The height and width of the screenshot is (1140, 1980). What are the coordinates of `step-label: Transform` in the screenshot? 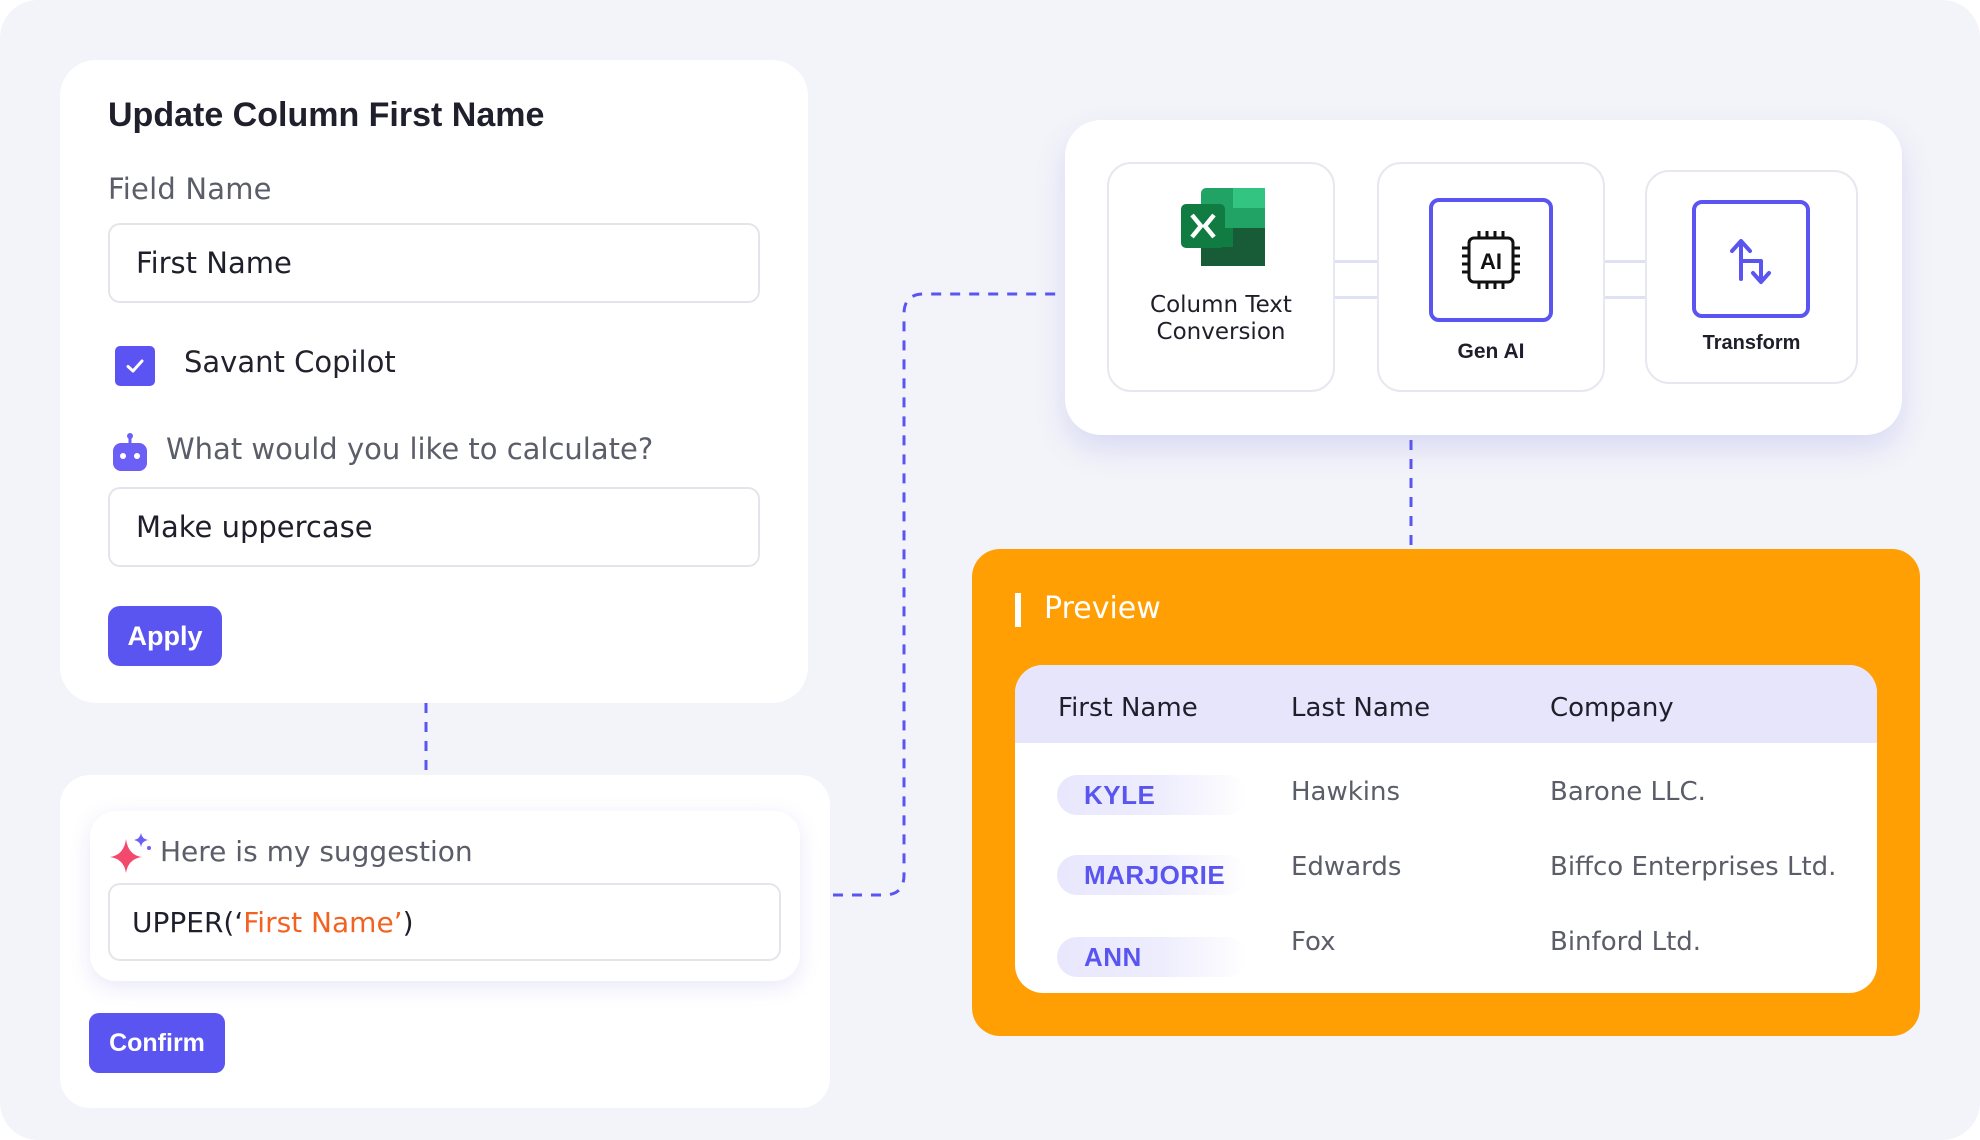 It's located at (1751, 343).